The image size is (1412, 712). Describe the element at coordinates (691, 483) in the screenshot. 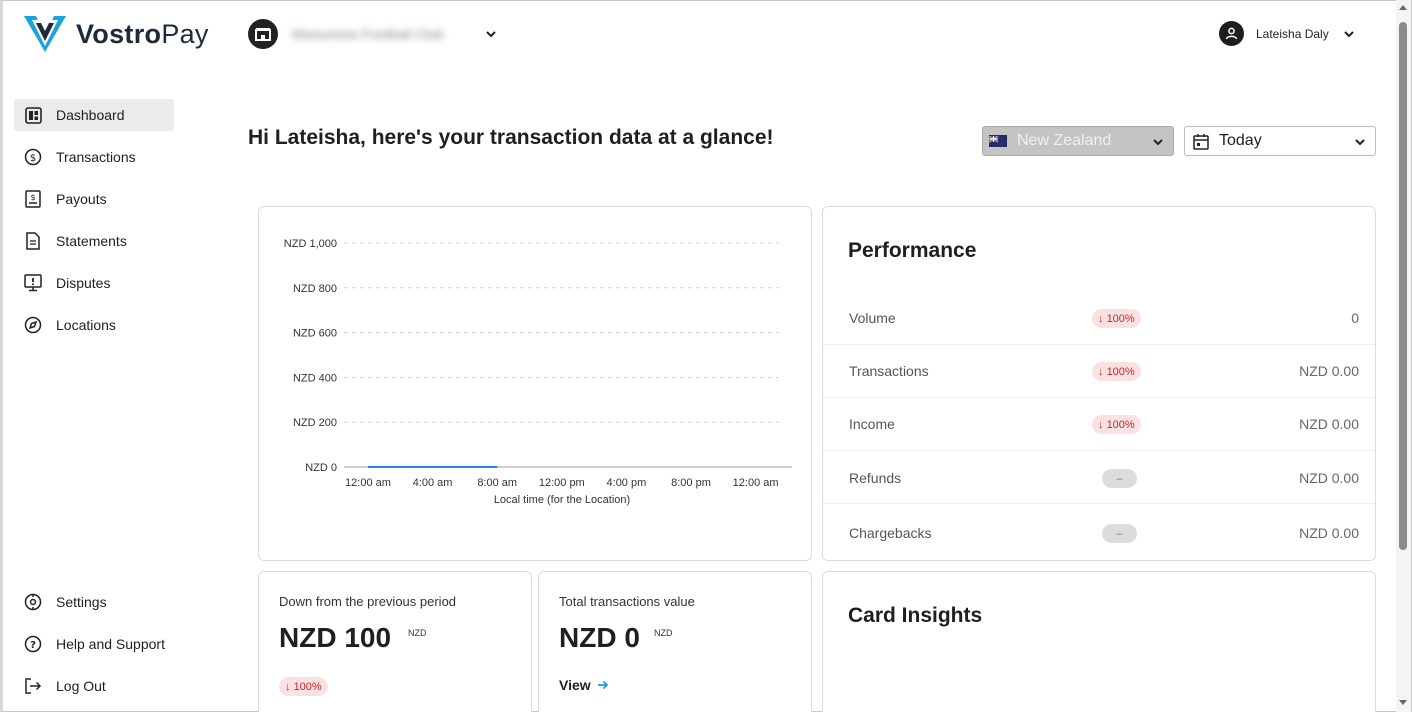

I see `x-tick-label: 8:00 pm` at that location.